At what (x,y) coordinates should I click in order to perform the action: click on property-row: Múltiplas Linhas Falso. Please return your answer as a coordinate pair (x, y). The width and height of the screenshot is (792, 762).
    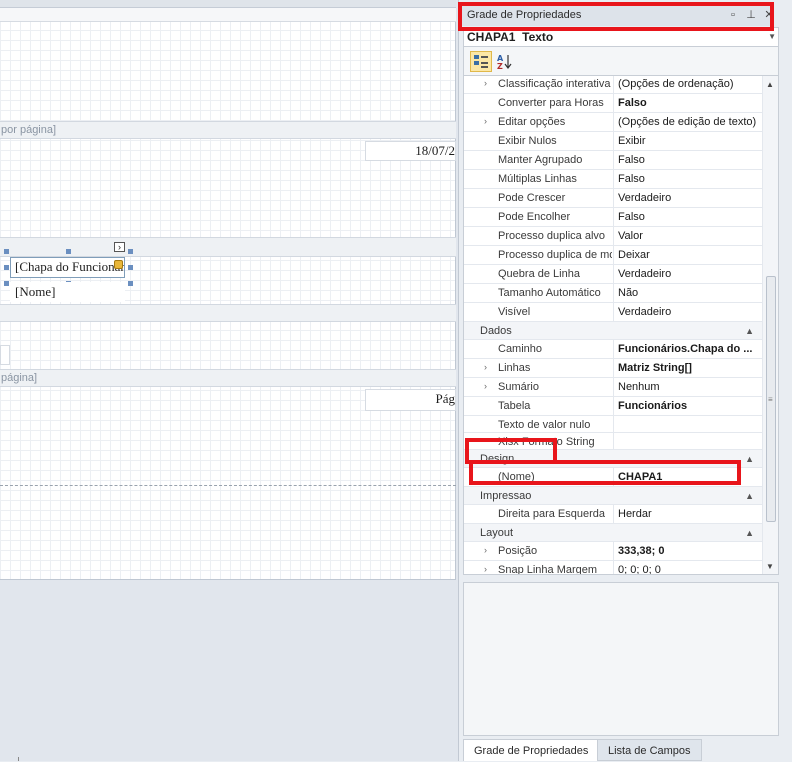
    Looking at the image, I should click on (613, 179).